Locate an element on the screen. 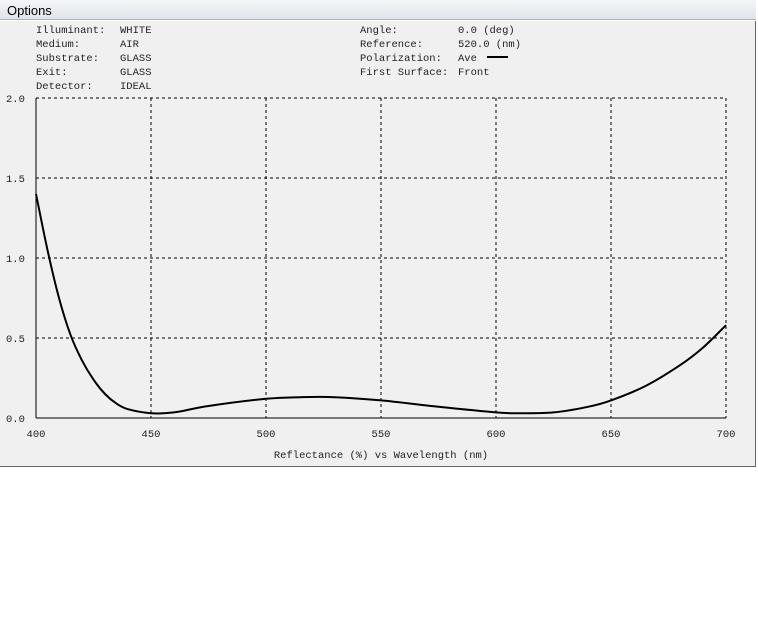  info-value: WHITE is located at coordinates (136, 31).